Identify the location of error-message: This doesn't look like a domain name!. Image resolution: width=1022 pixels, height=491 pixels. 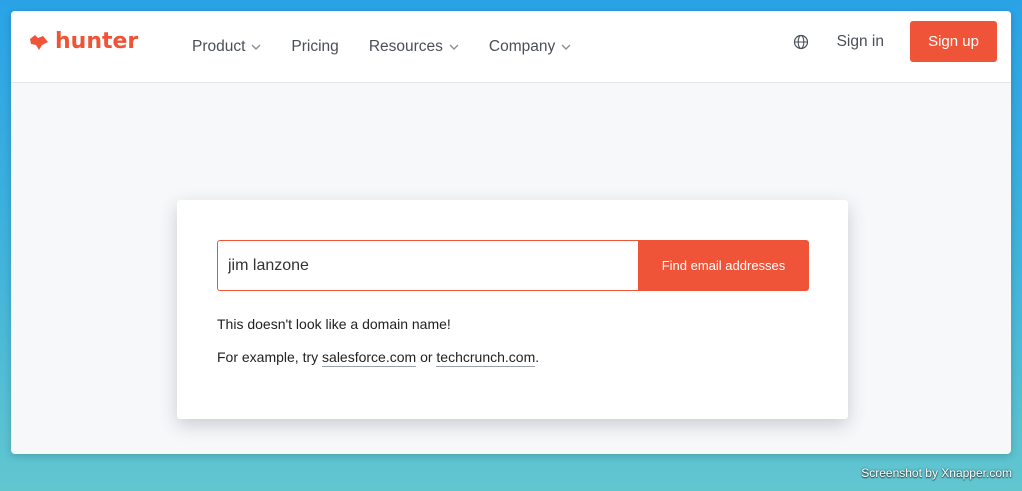
(334, 324).